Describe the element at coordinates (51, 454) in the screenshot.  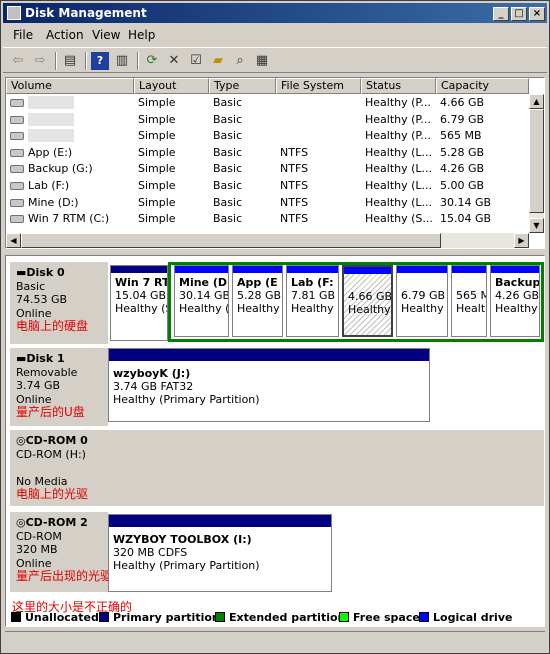
I see `cdrom-0-drive: CD-ROM (H:)` at that location.